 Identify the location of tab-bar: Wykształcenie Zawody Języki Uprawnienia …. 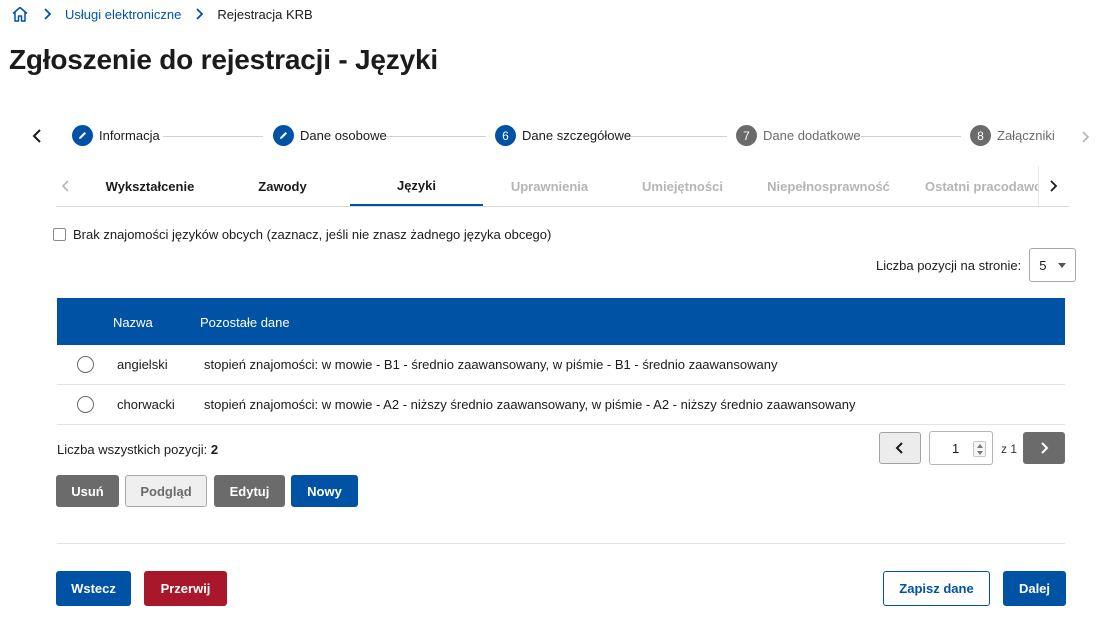
(562, 186).